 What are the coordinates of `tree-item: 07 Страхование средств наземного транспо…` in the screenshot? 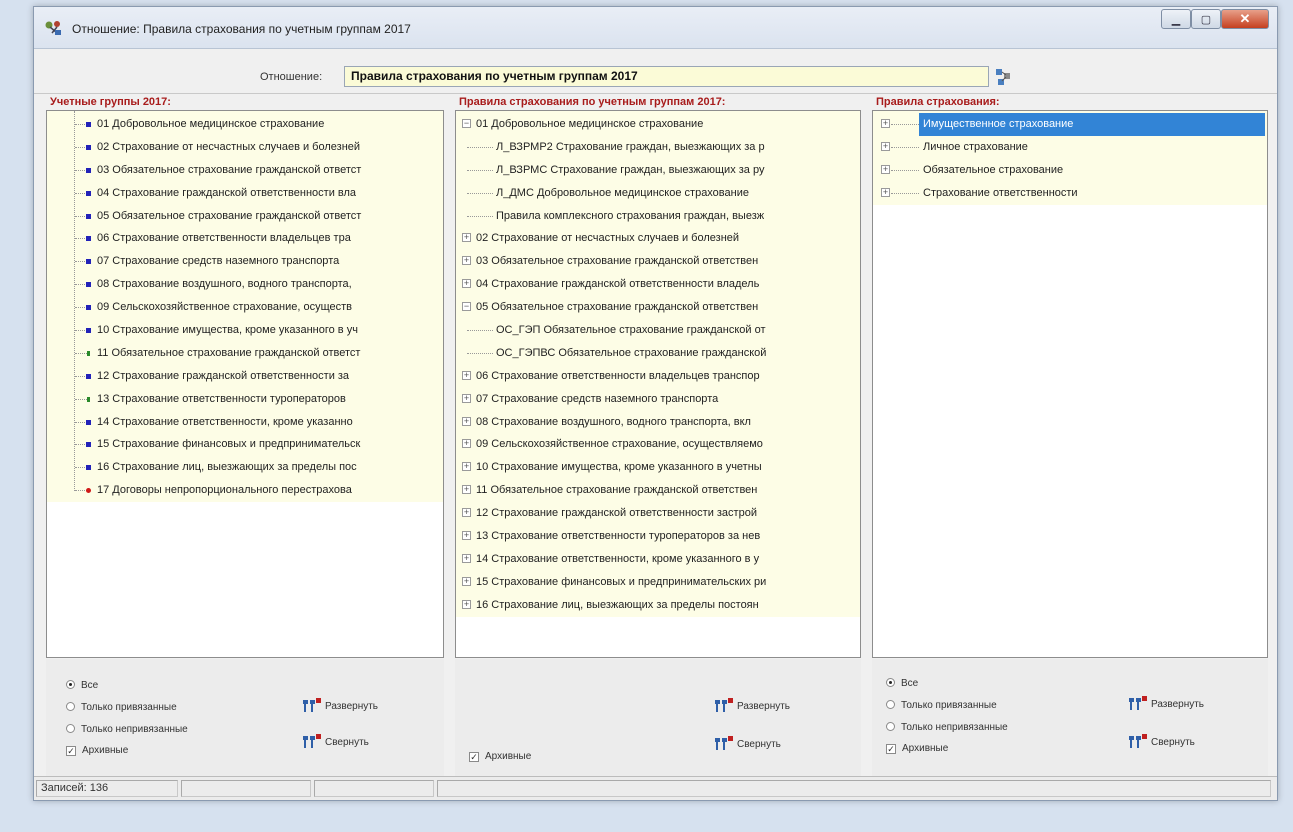 It's located at (245, 261).